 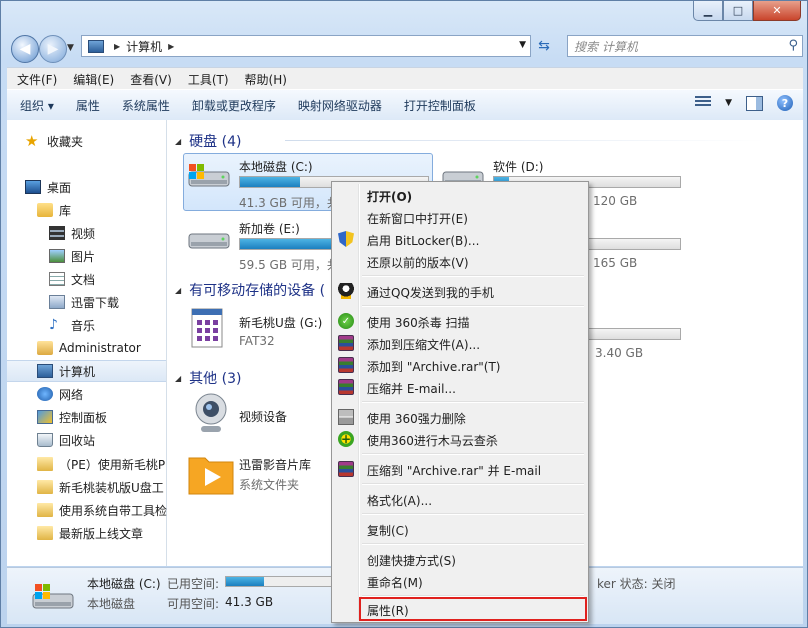 What do you see at coordinates (53, 325) in the screenshot?
I see `music-icon: ♪` at bounding box center [53, 325].